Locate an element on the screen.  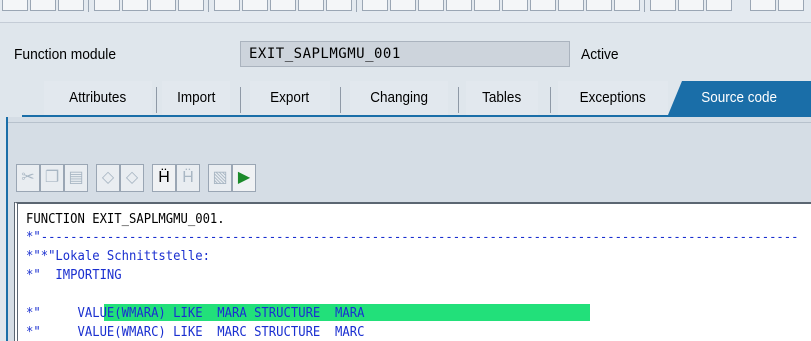
tab-label: Export is located at coordinates (290, 97).